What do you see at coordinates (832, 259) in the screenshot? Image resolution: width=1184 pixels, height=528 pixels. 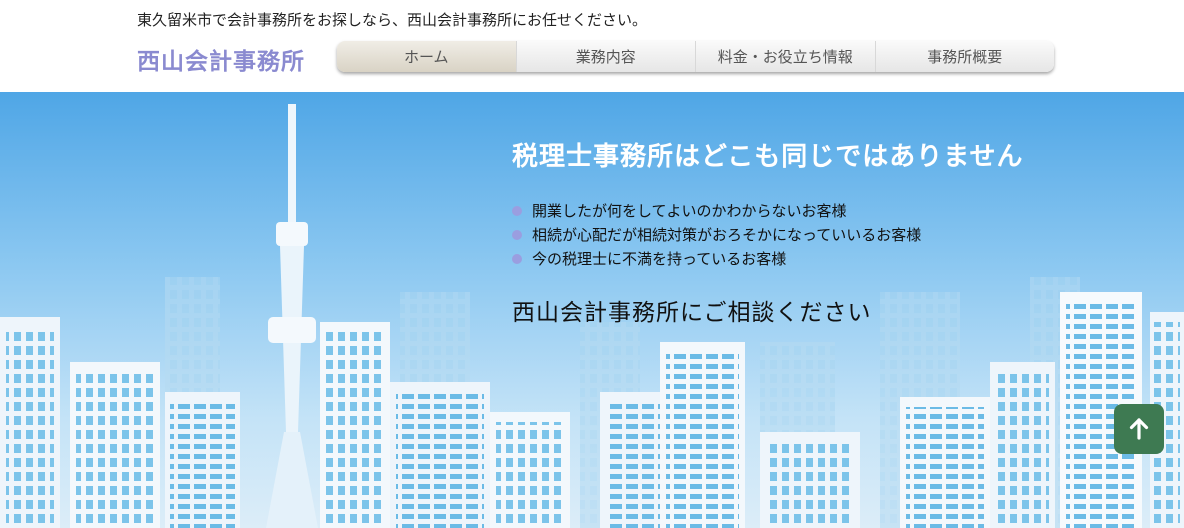 I see `list-item: 今の税理士に不満を持っているお客様` at bounding box center [832, 259].